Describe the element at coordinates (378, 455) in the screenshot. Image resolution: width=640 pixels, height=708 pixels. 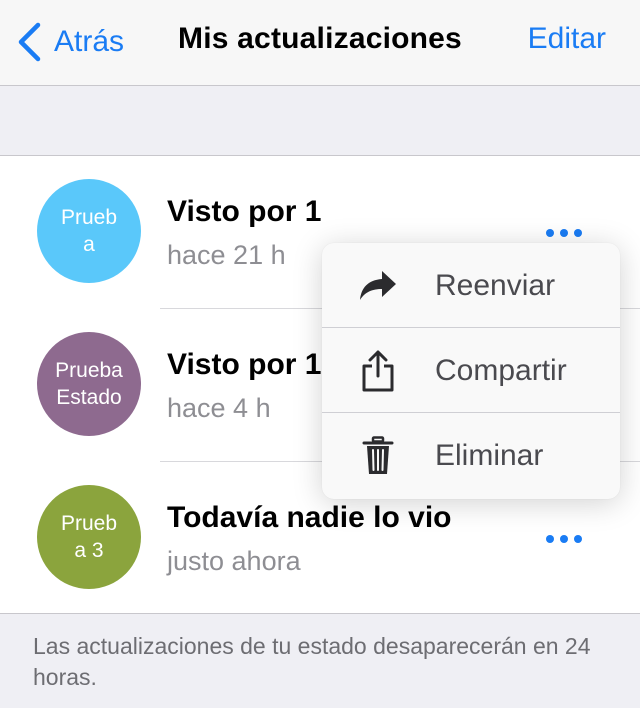
I see `trash-icon` at that location.